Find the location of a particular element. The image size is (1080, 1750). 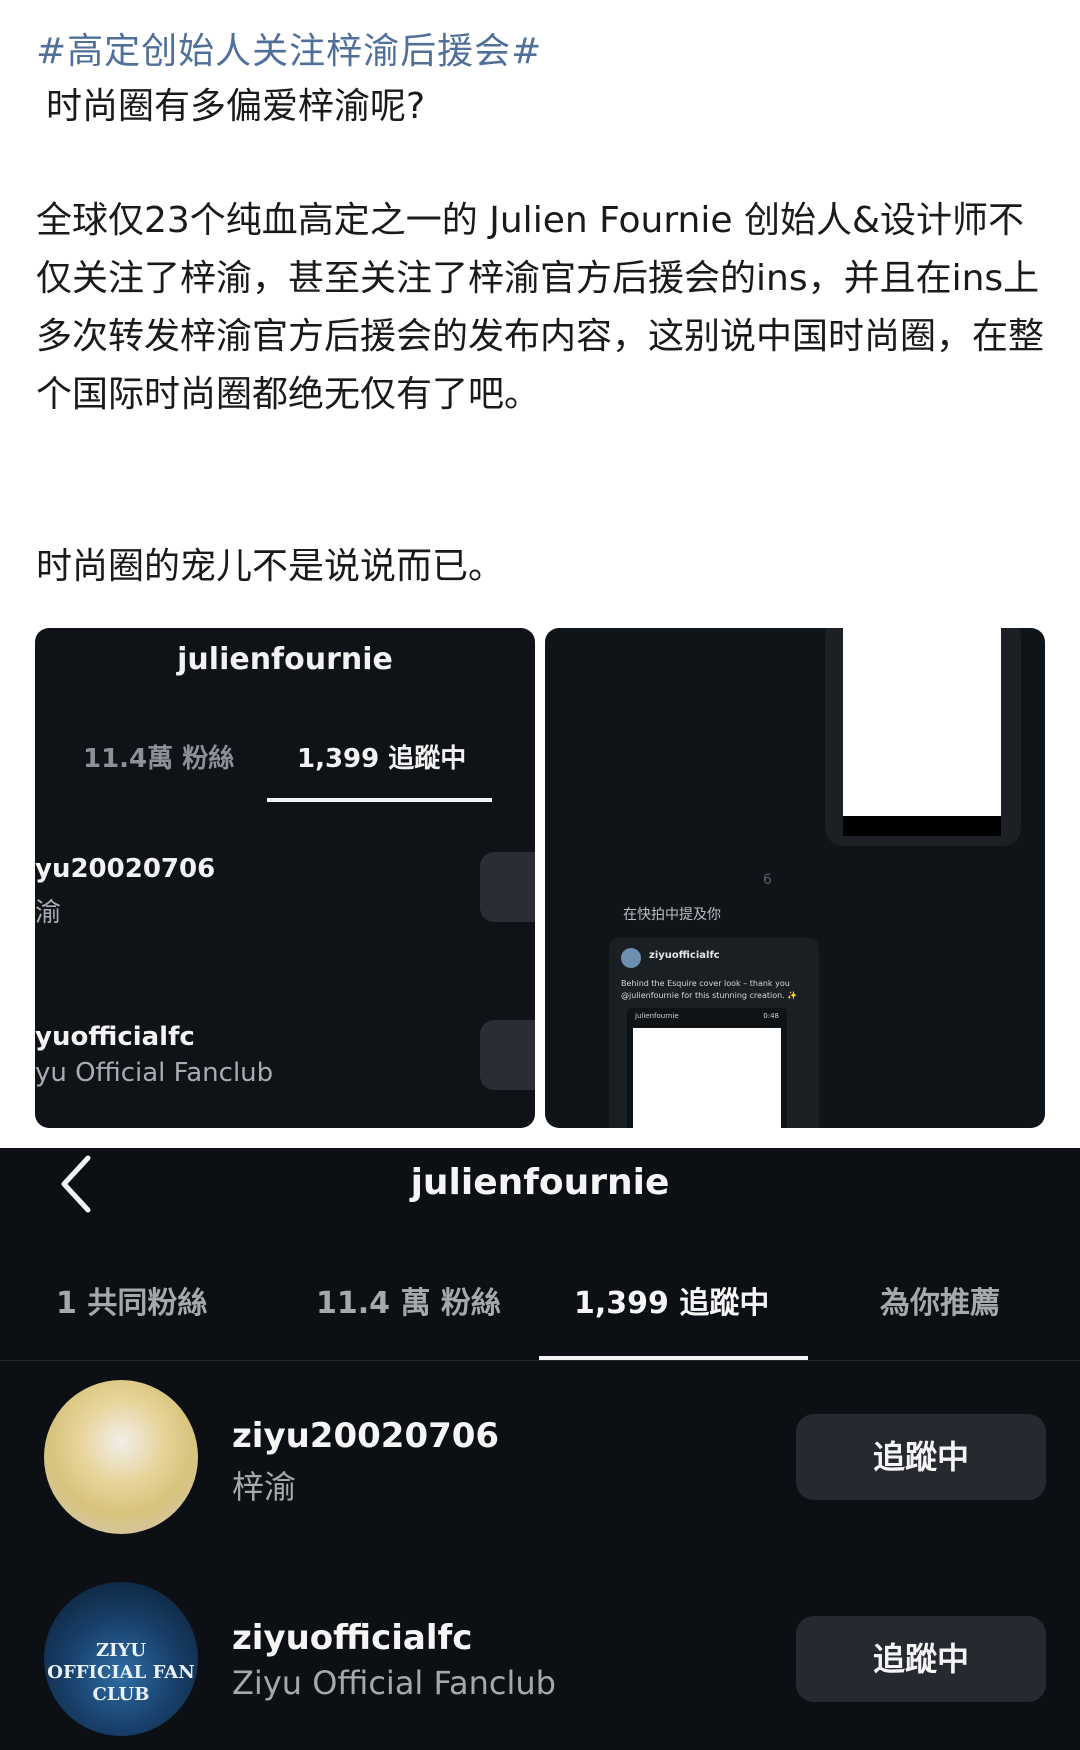

tabs-divider is located at coordinates (540, 1360).